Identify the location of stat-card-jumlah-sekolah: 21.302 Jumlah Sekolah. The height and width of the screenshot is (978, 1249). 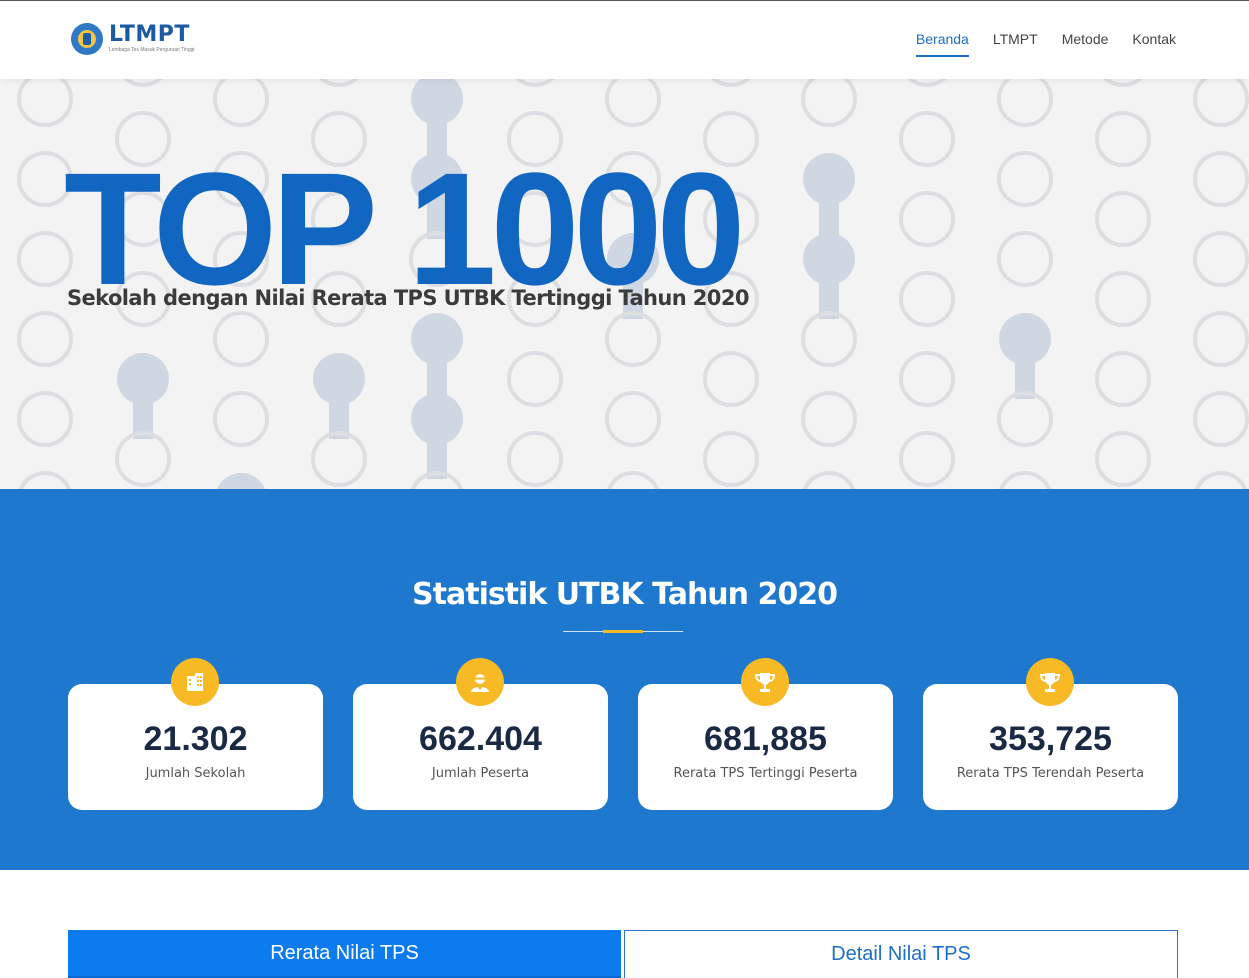
(195, 734).